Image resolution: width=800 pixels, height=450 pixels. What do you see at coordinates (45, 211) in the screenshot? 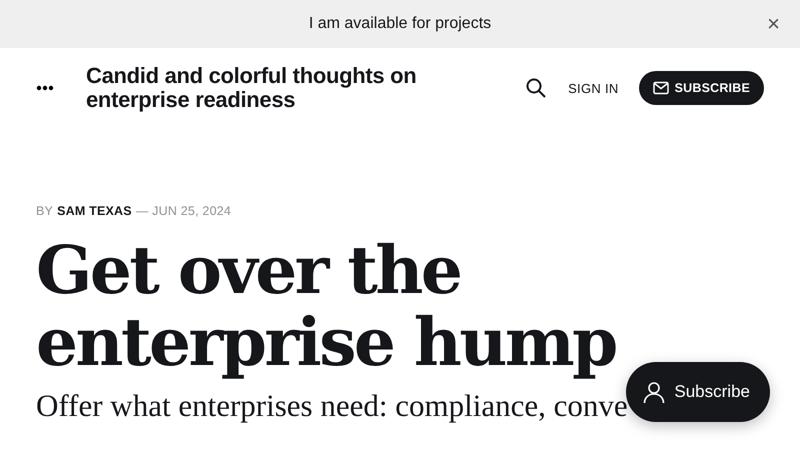
I see `byline-label: BY` at bounding box center [45, 211].